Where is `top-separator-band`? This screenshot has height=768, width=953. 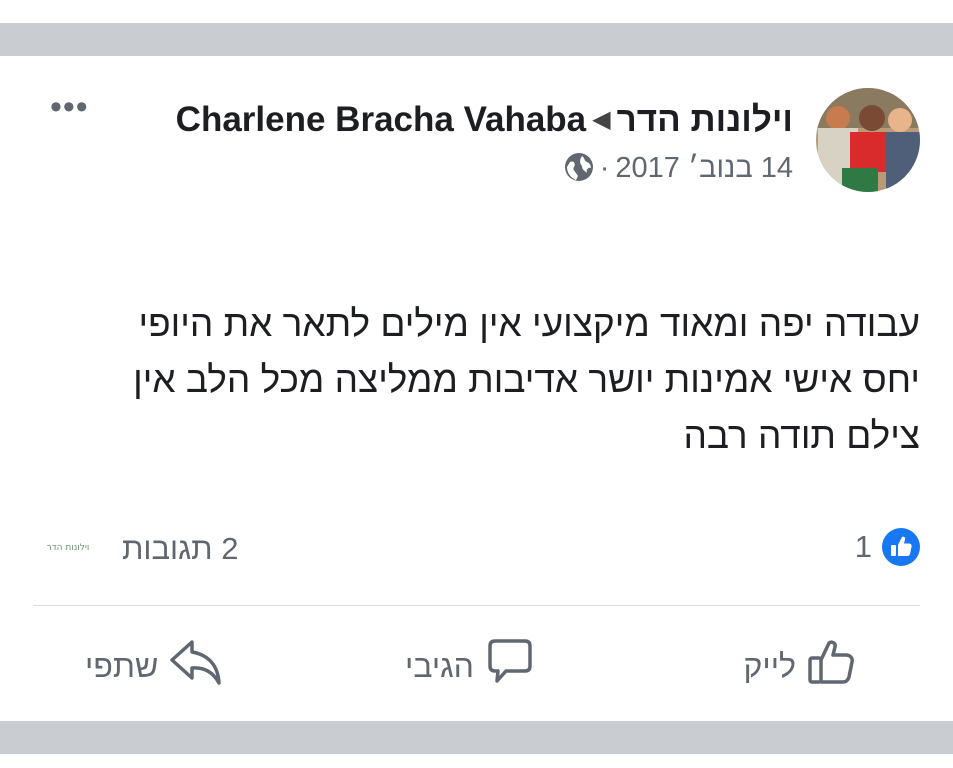 top-separator-band is located at coordinates (476, 39).